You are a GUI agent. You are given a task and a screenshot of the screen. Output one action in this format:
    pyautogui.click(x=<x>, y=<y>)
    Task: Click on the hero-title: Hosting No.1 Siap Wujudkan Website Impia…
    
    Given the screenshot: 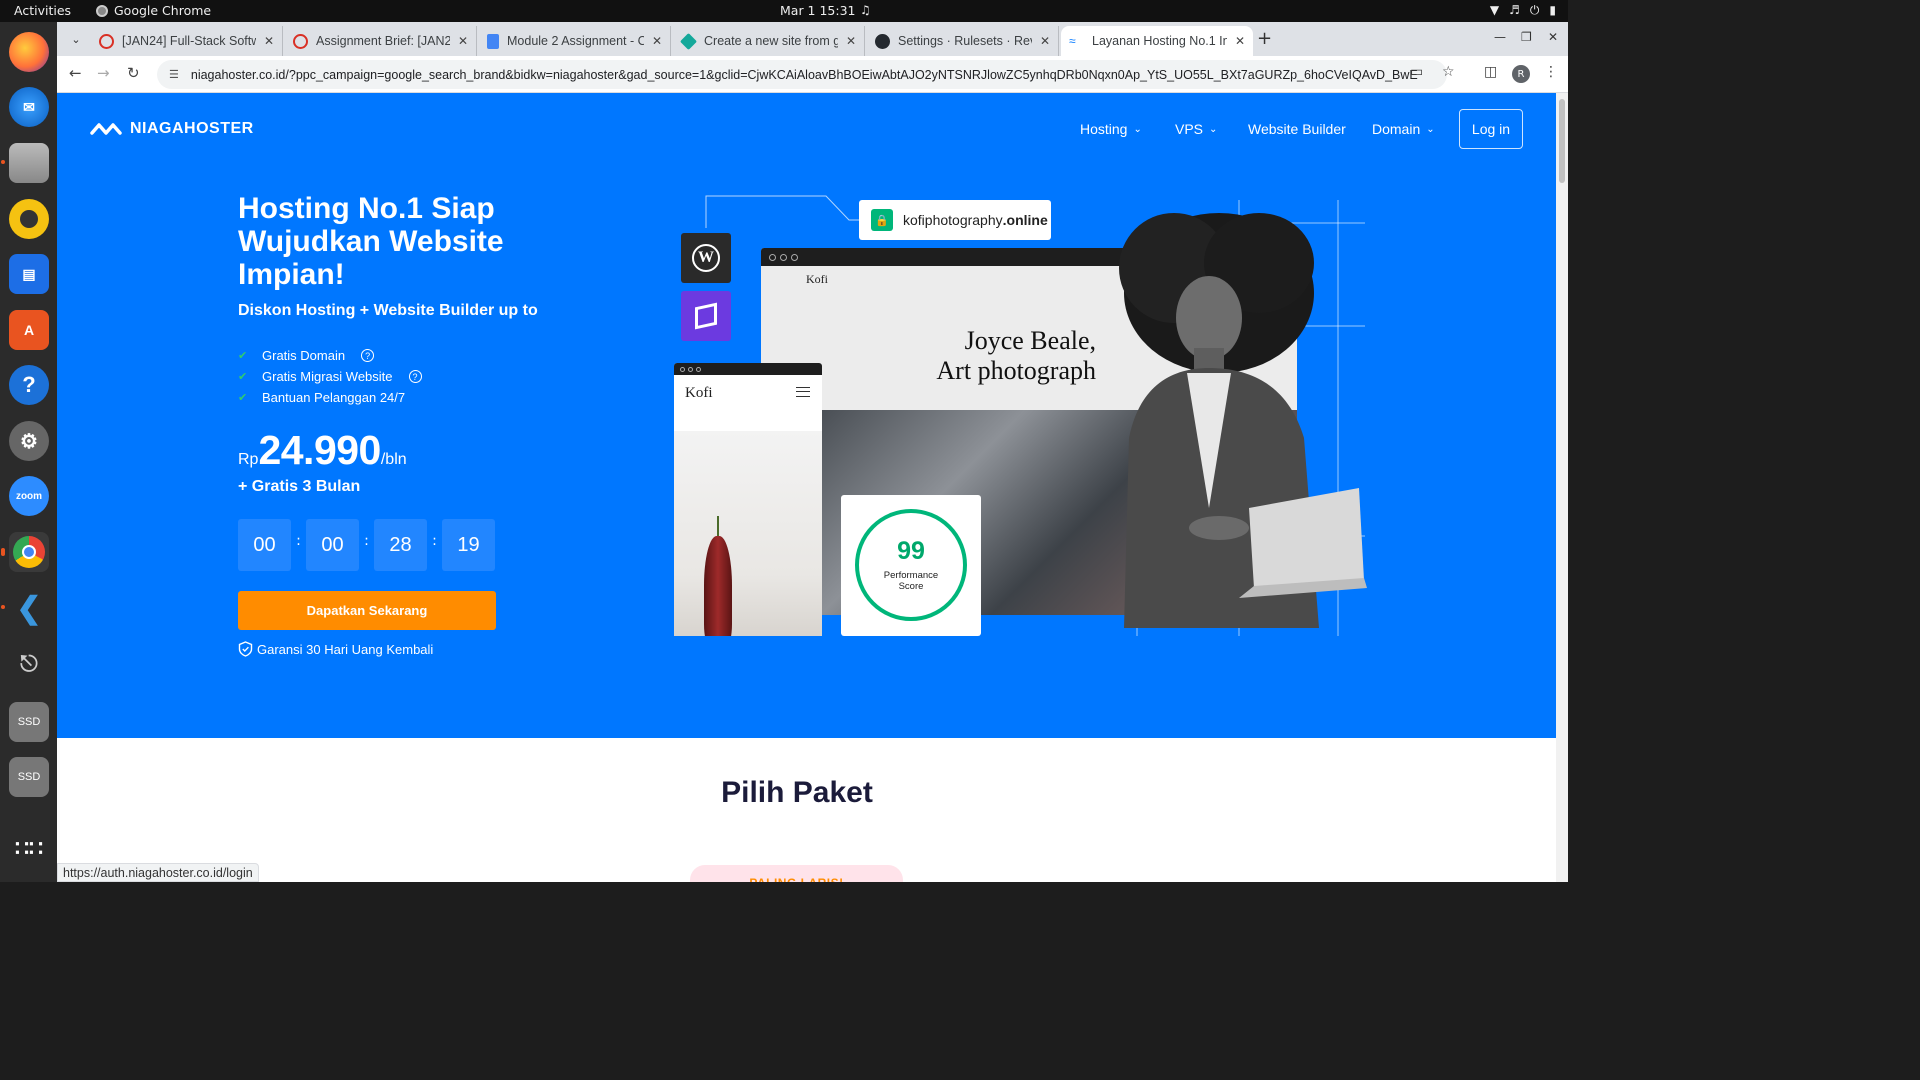 What is the action you would take?
    pyautogui.click(x=371, y=241)
    